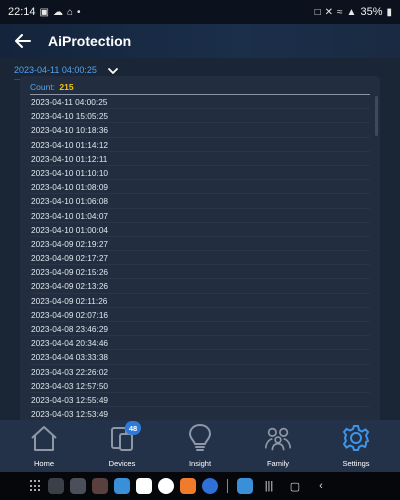  Describe the element at coordinates (22, 12) in the screenshot. I see `status-time: 22:14` at that location.